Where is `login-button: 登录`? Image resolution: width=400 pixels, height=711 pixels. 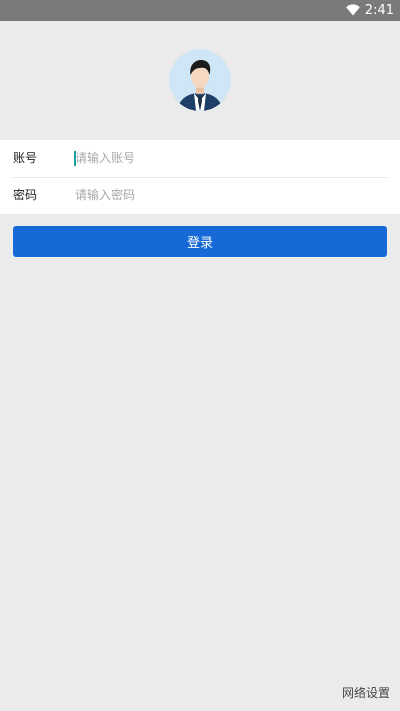 login-button: 登录 is located at coordinates (200, 241).